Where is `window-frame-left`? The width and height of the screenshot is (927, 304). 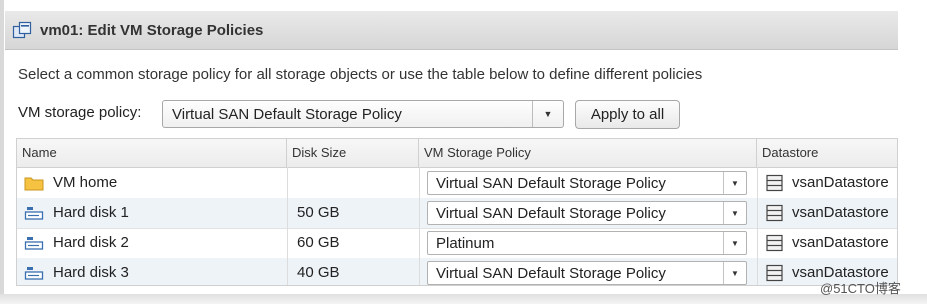 window-frame-left is located at coordinates (2, 148).